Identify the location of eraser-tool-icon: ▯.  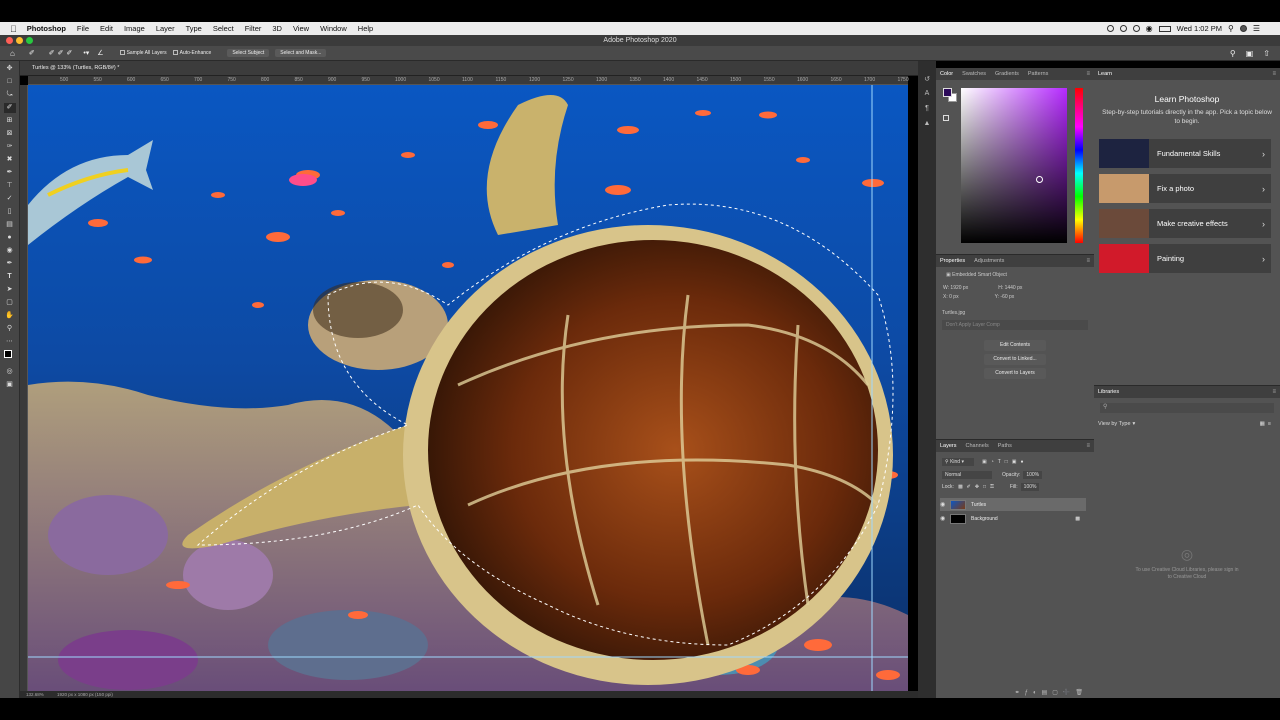
(10, 212).